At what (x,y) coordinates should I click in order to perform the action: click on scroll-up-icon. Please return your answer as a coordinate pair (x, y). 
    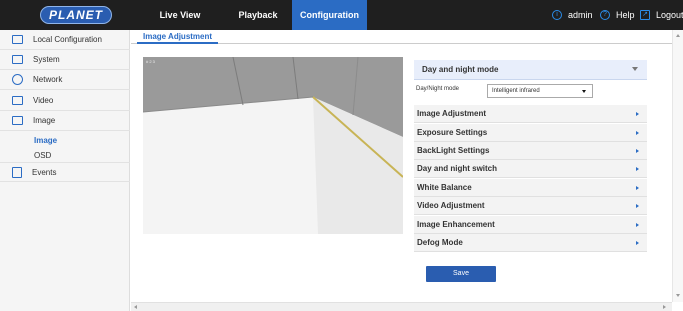
    Looking at the image, I should click on (678, 35).